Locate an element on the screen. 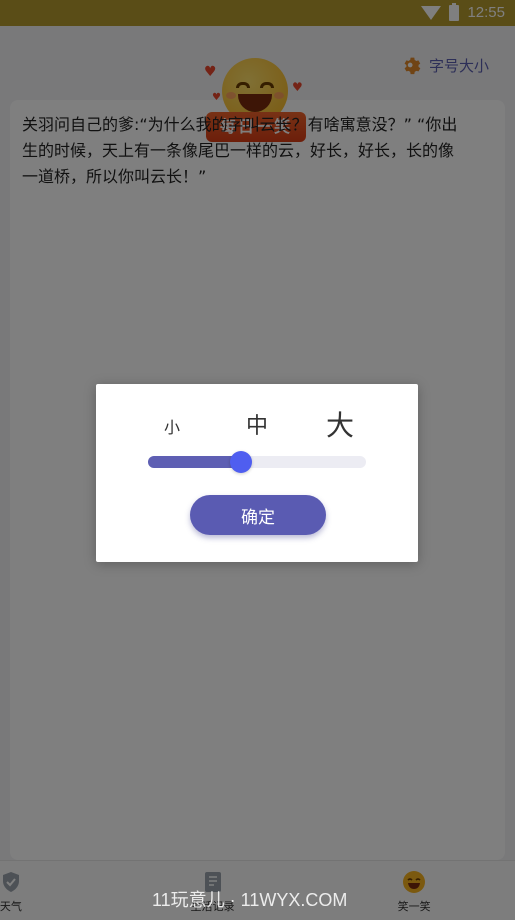  watermark: 11玩意儿 · 11WYX.COM is located at coordinates (250, 900).